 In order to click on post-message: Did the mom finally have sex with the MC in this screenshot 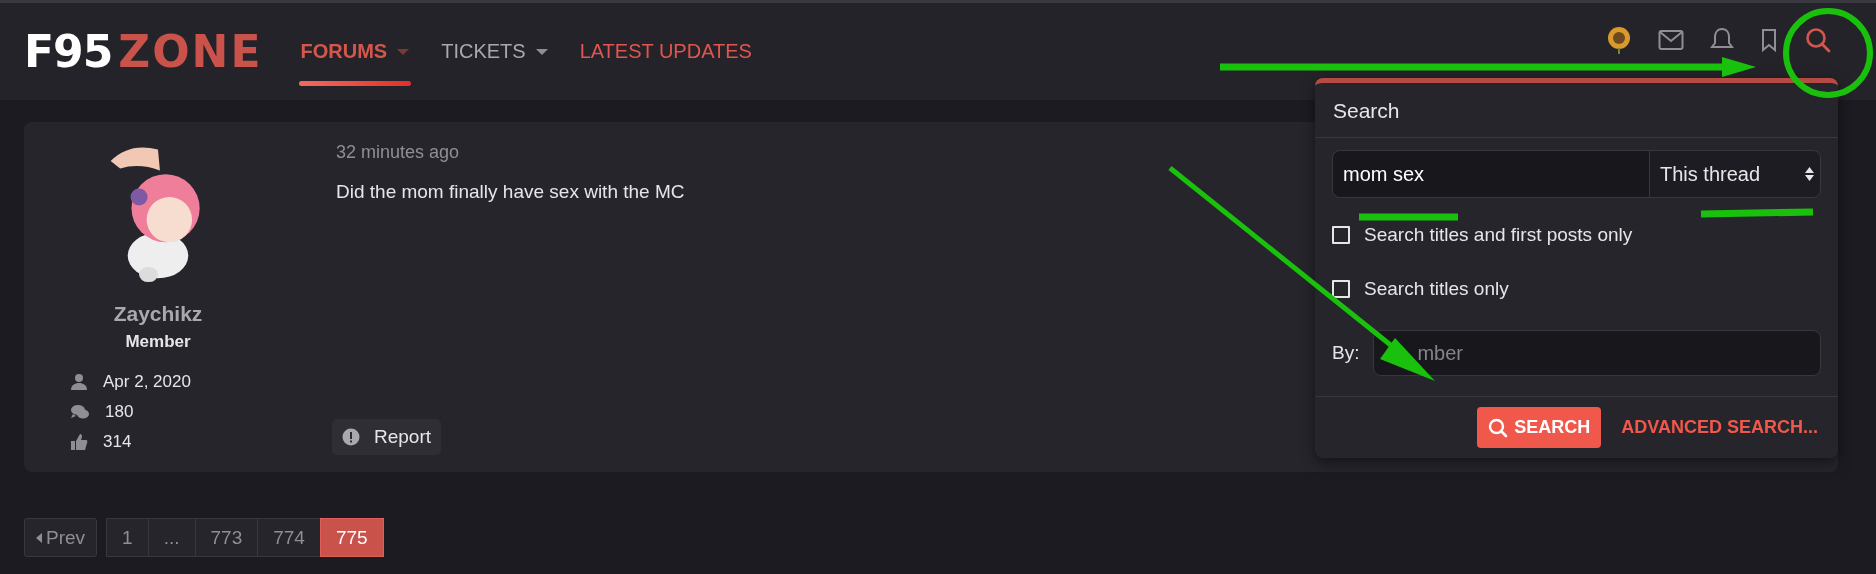, I will do `click(511, 192)`.